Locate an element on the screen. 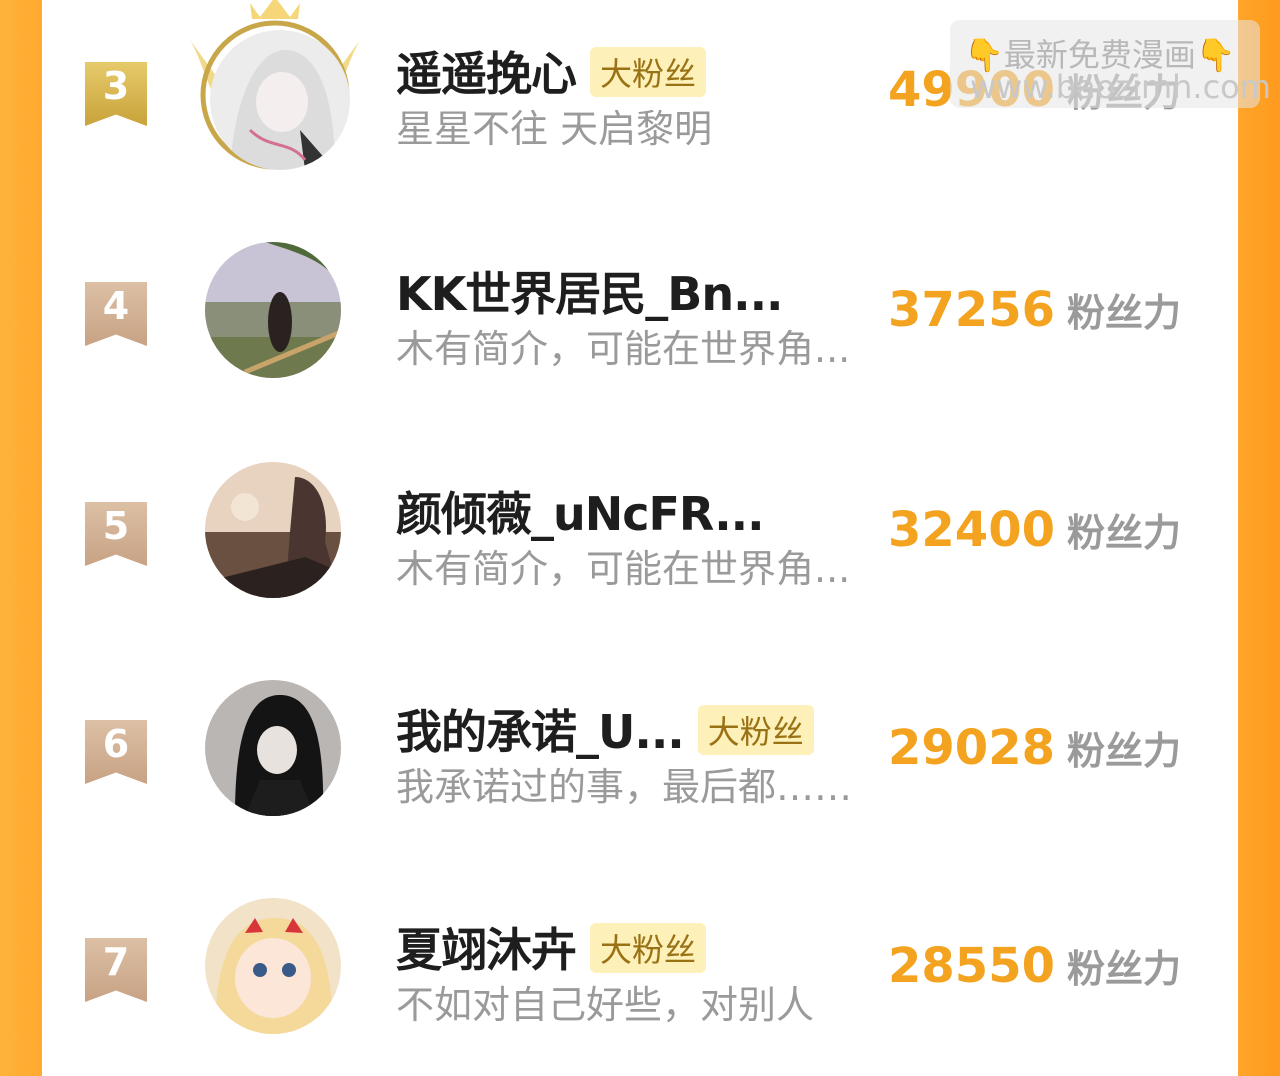 This screenshot has height=1076, width=1280. rank-ribbon: 7 is located at coordinates (116, 970).